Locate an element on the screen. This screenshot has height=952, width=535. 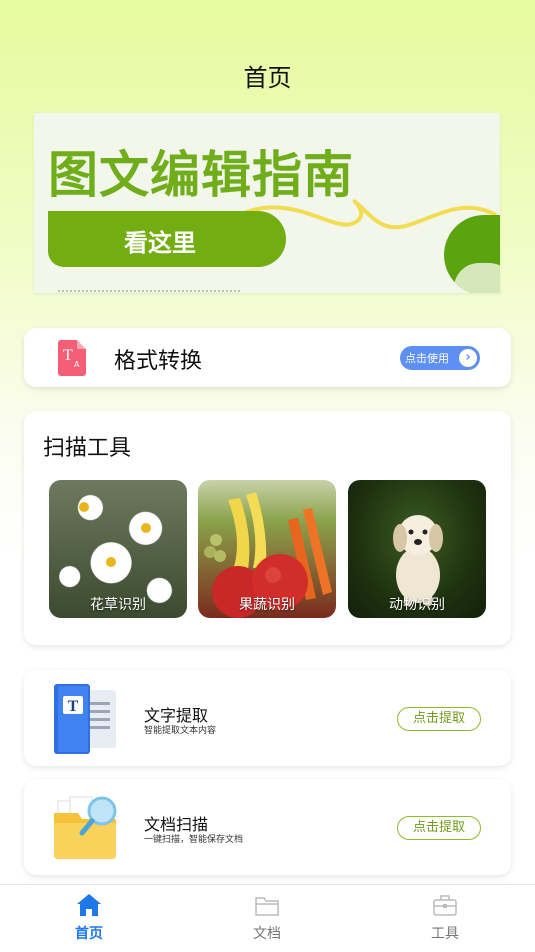
tab-label: 工具 is located at coordinates (445, 934).